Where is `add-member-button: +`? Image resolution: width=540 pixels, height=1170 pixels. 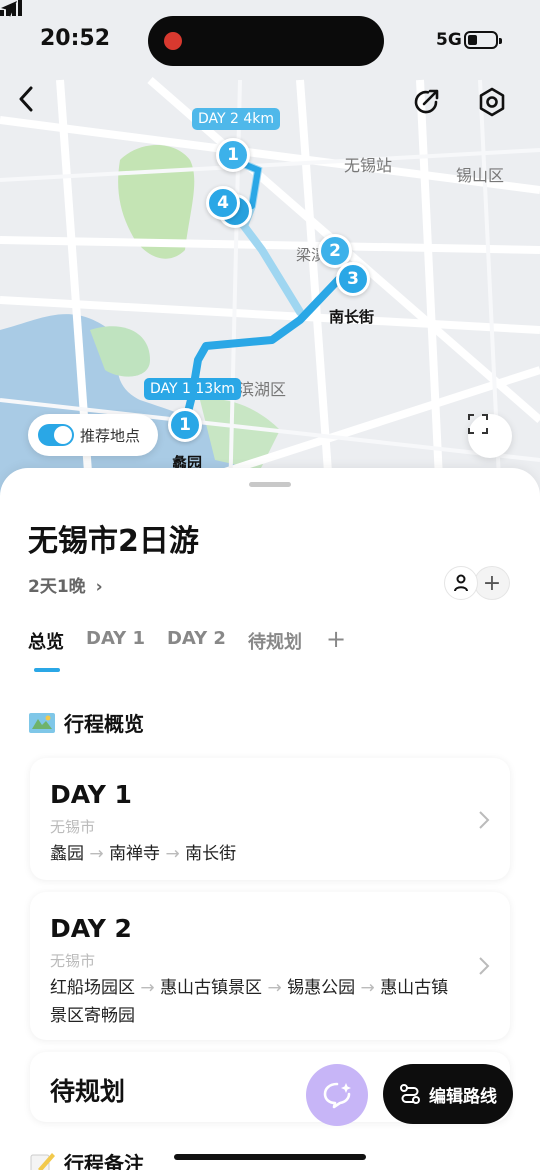 add-member-button: + is located at coordinates (492, 583).